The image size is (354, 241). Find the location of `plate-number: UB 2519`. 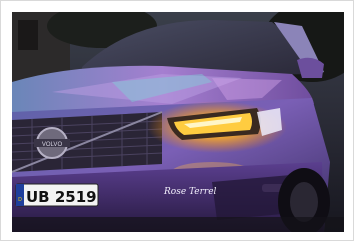

plate-number: UB 2519 is located at coordinates (61, 197).